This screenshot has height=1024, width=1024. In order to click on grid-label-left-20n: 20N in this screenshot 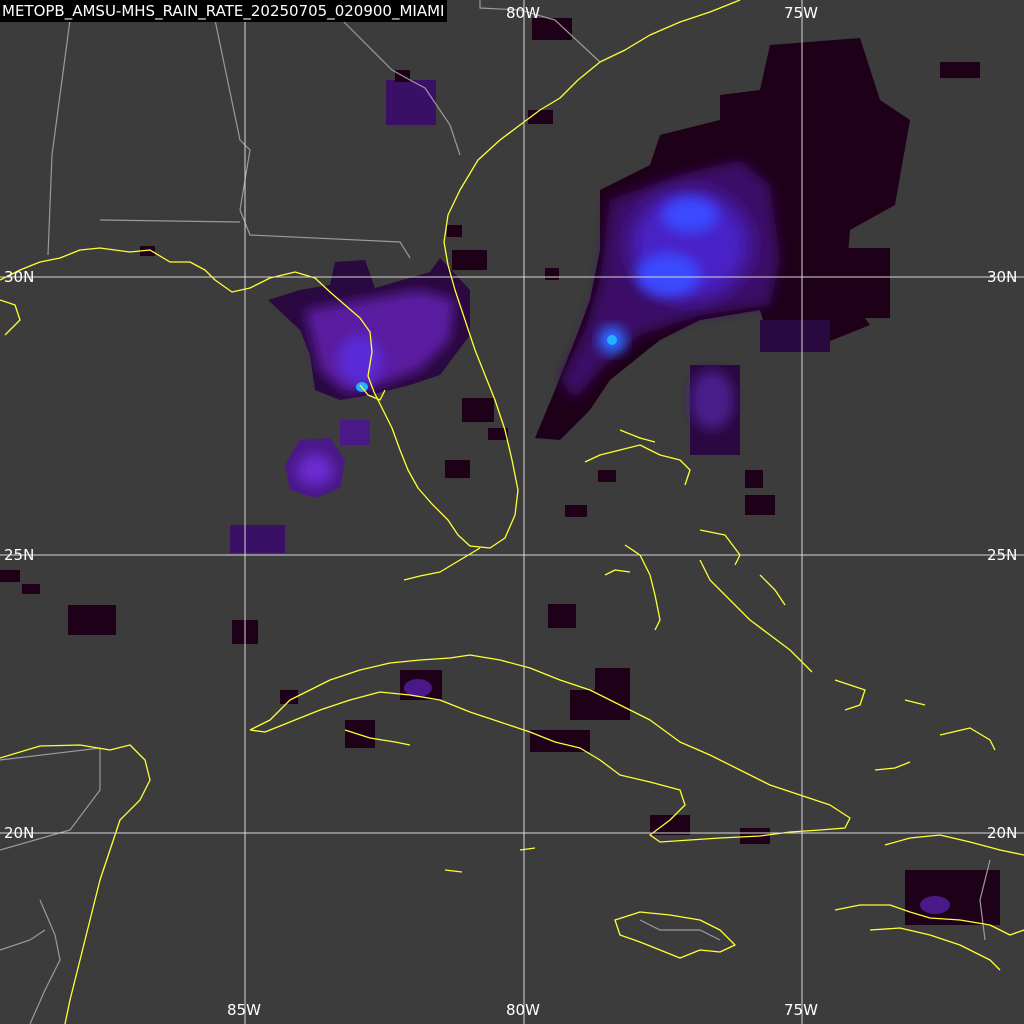, I will do `click(19, 833)`.